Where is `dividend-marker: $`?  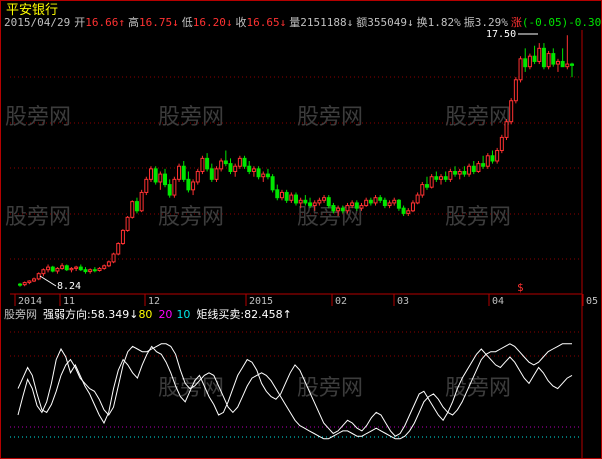
dividend-marker: $ is located at coordinates (520, 287).